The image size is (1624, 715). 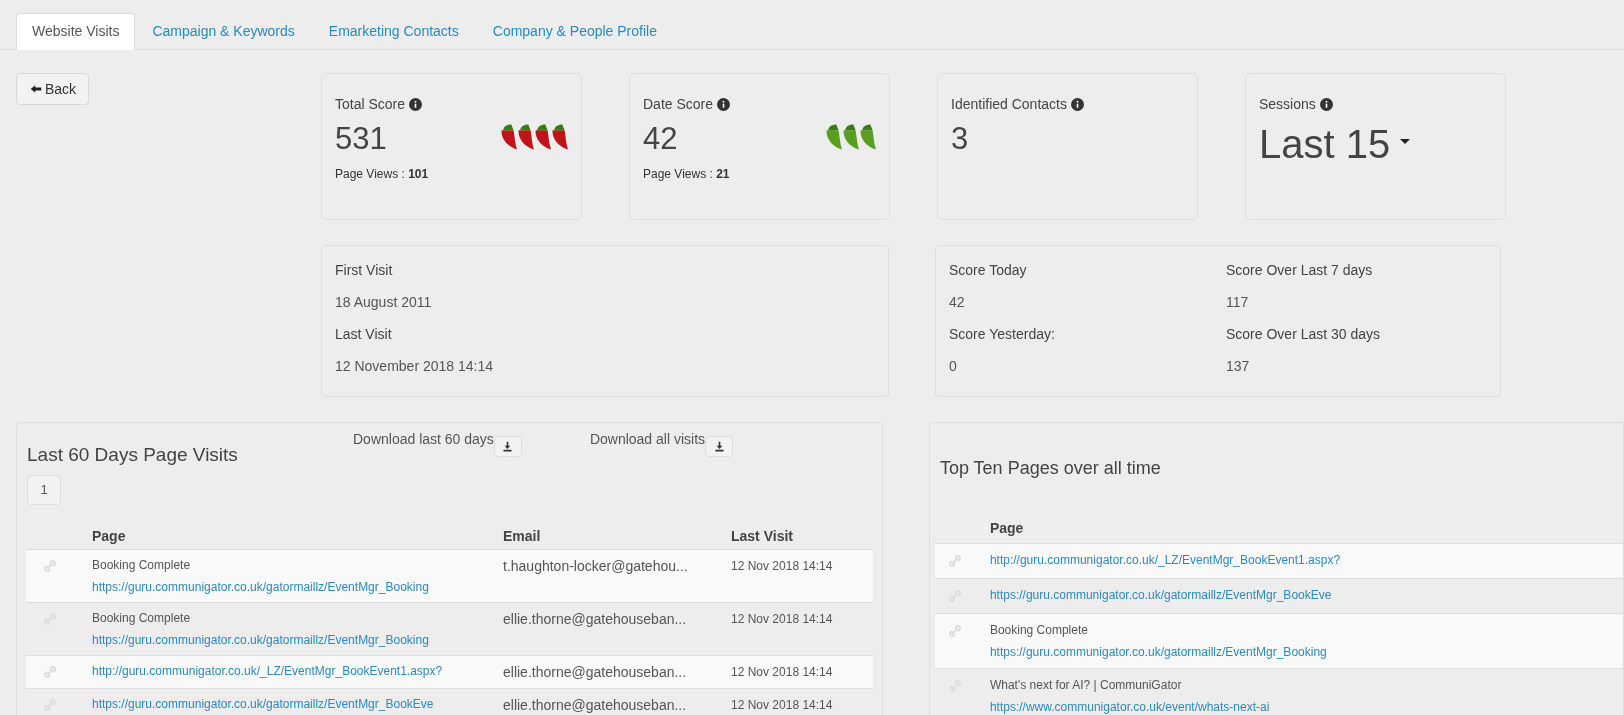 I want to click on page-link: https://www.communigator.co.uk/event/whats-next-ai, so click(x=1129, y=707).